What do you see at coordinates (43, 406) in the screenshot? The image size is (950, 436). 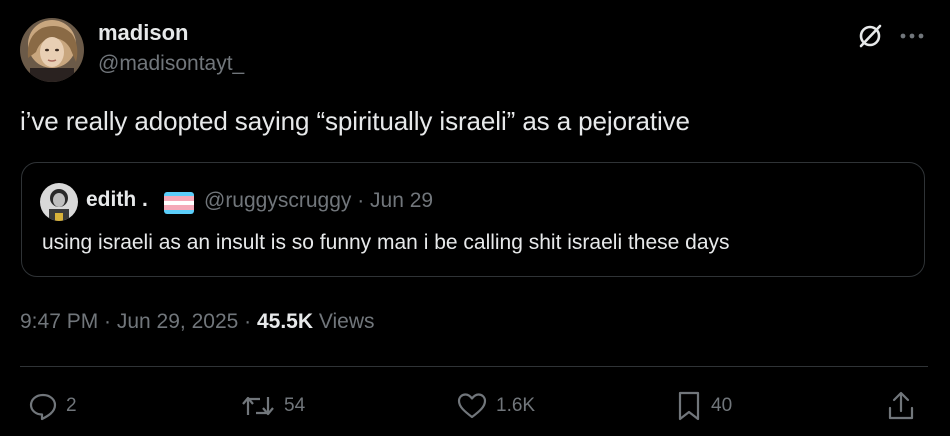 I see `reply-icon` at bounding box center [43, 406].